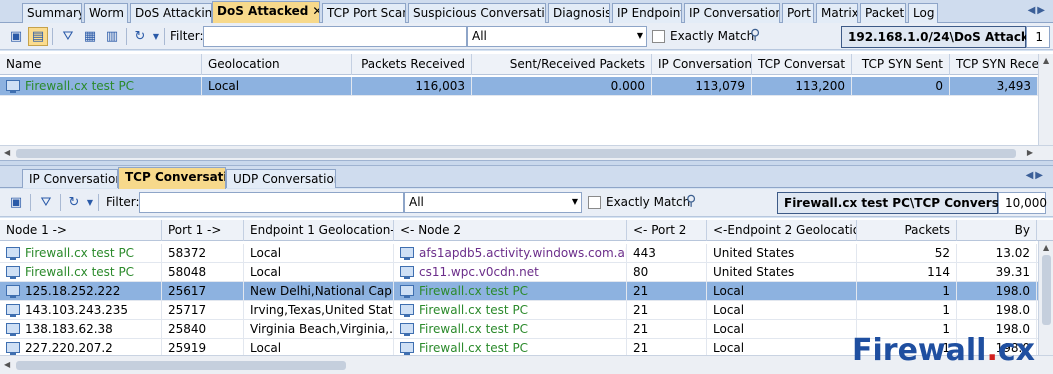 This screenshot has width=1053, height=374. I want to click on export-icon: ▦, so click(90, 36).